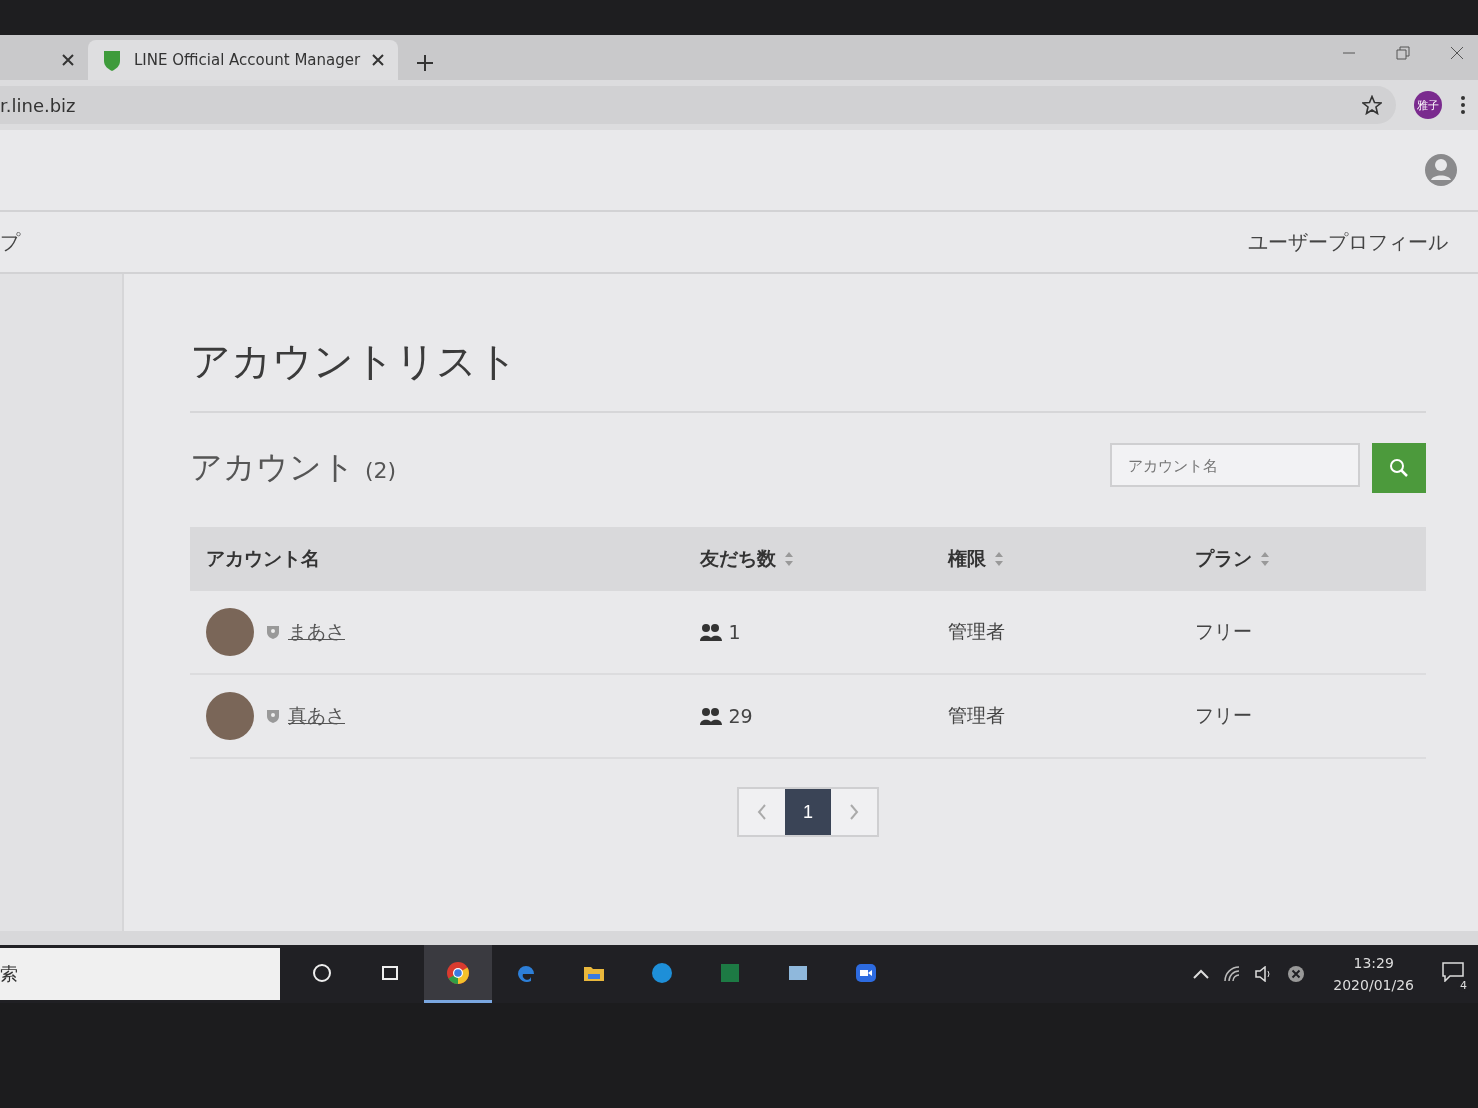 The image size is (1478, 1108). I want to click on search-icon, so click(1399, 468).